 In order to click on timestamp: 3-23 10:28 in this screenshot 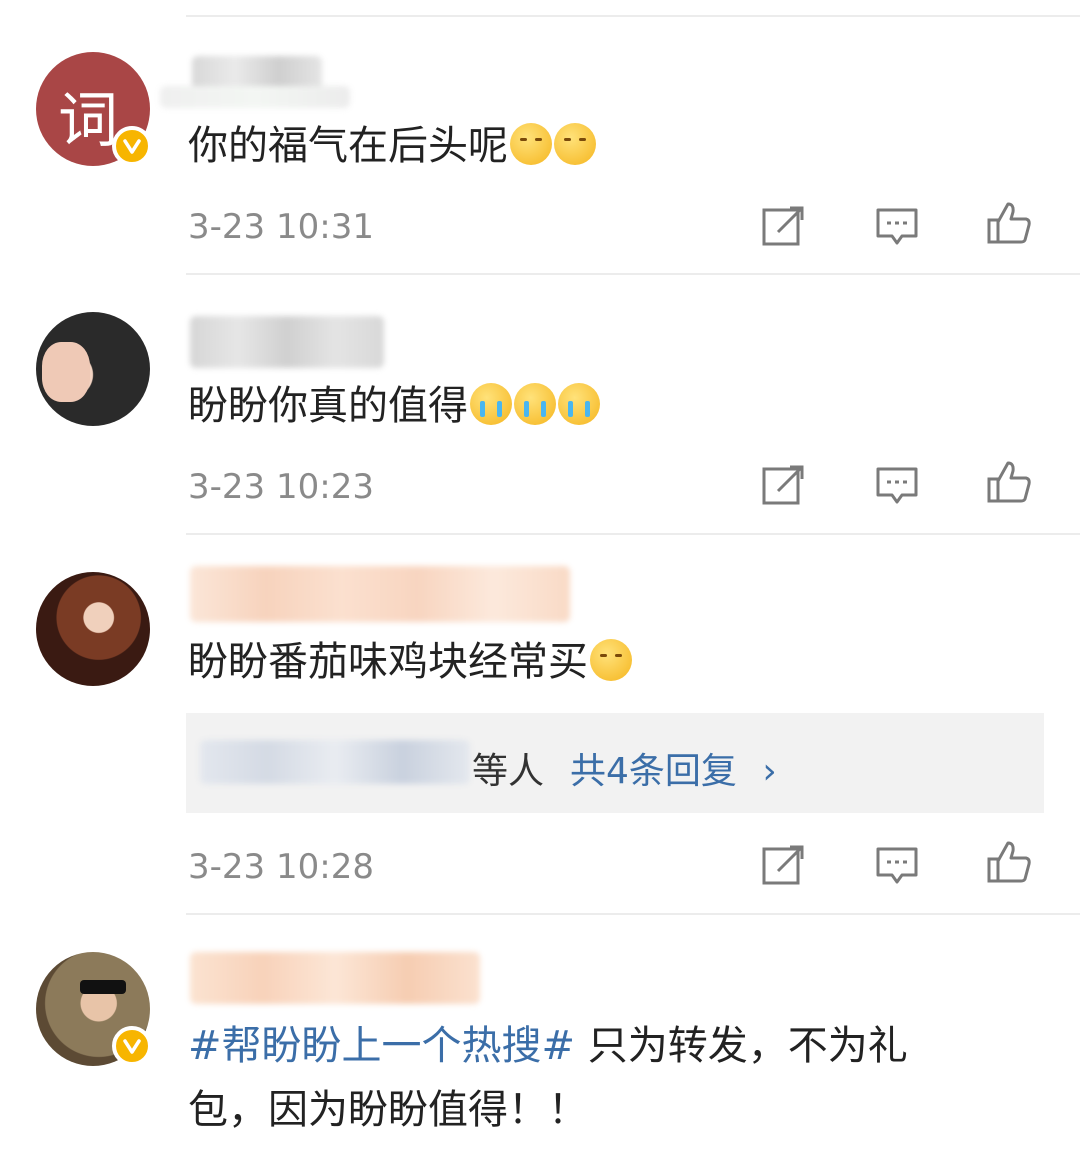, I will do `click(281, 867)`.